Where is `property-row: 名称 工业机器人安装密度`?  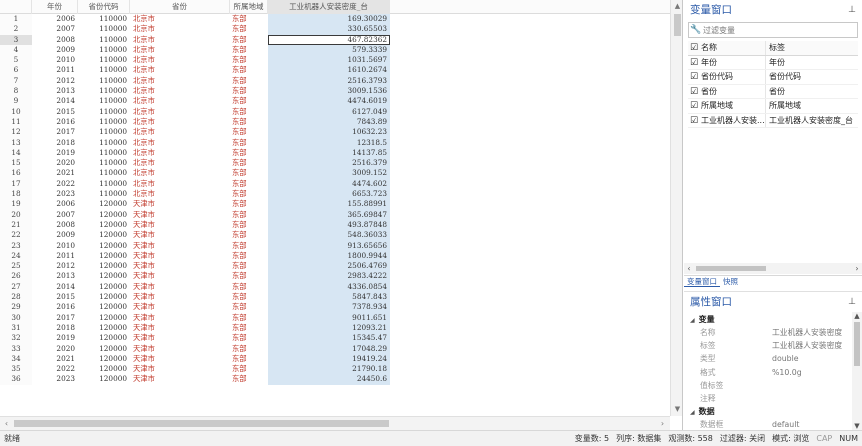 property-row: 名称 工业机器人安装密度 is located at coordinates (768, 332).